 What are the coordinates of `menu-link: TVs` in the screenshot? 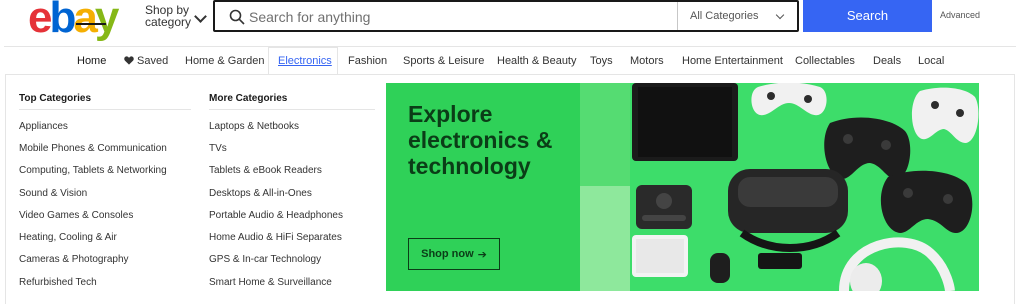 It's located at (218, 148).